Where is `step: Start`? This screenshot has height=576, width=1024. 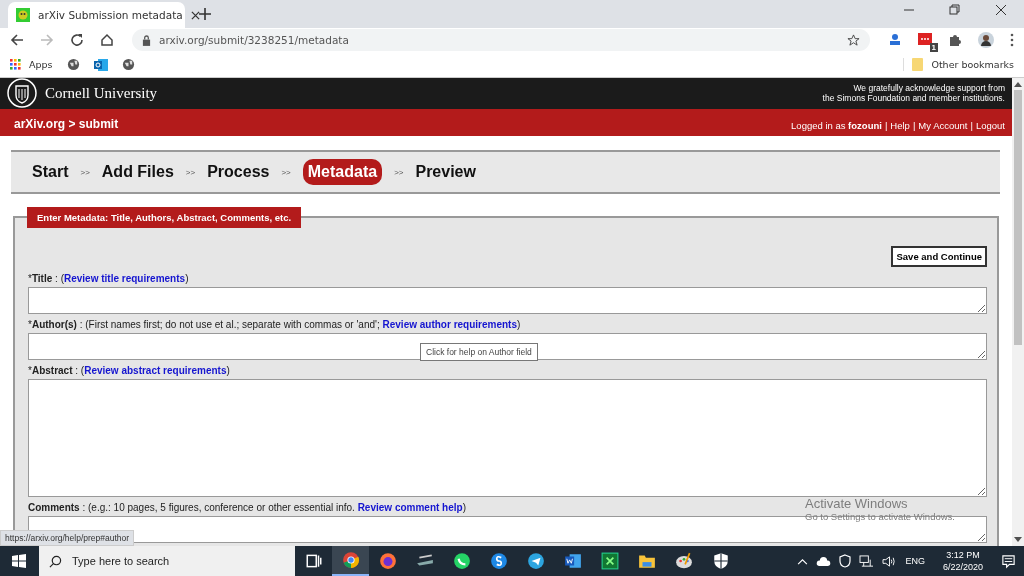 step: Start is located at coordinates (50, 172).